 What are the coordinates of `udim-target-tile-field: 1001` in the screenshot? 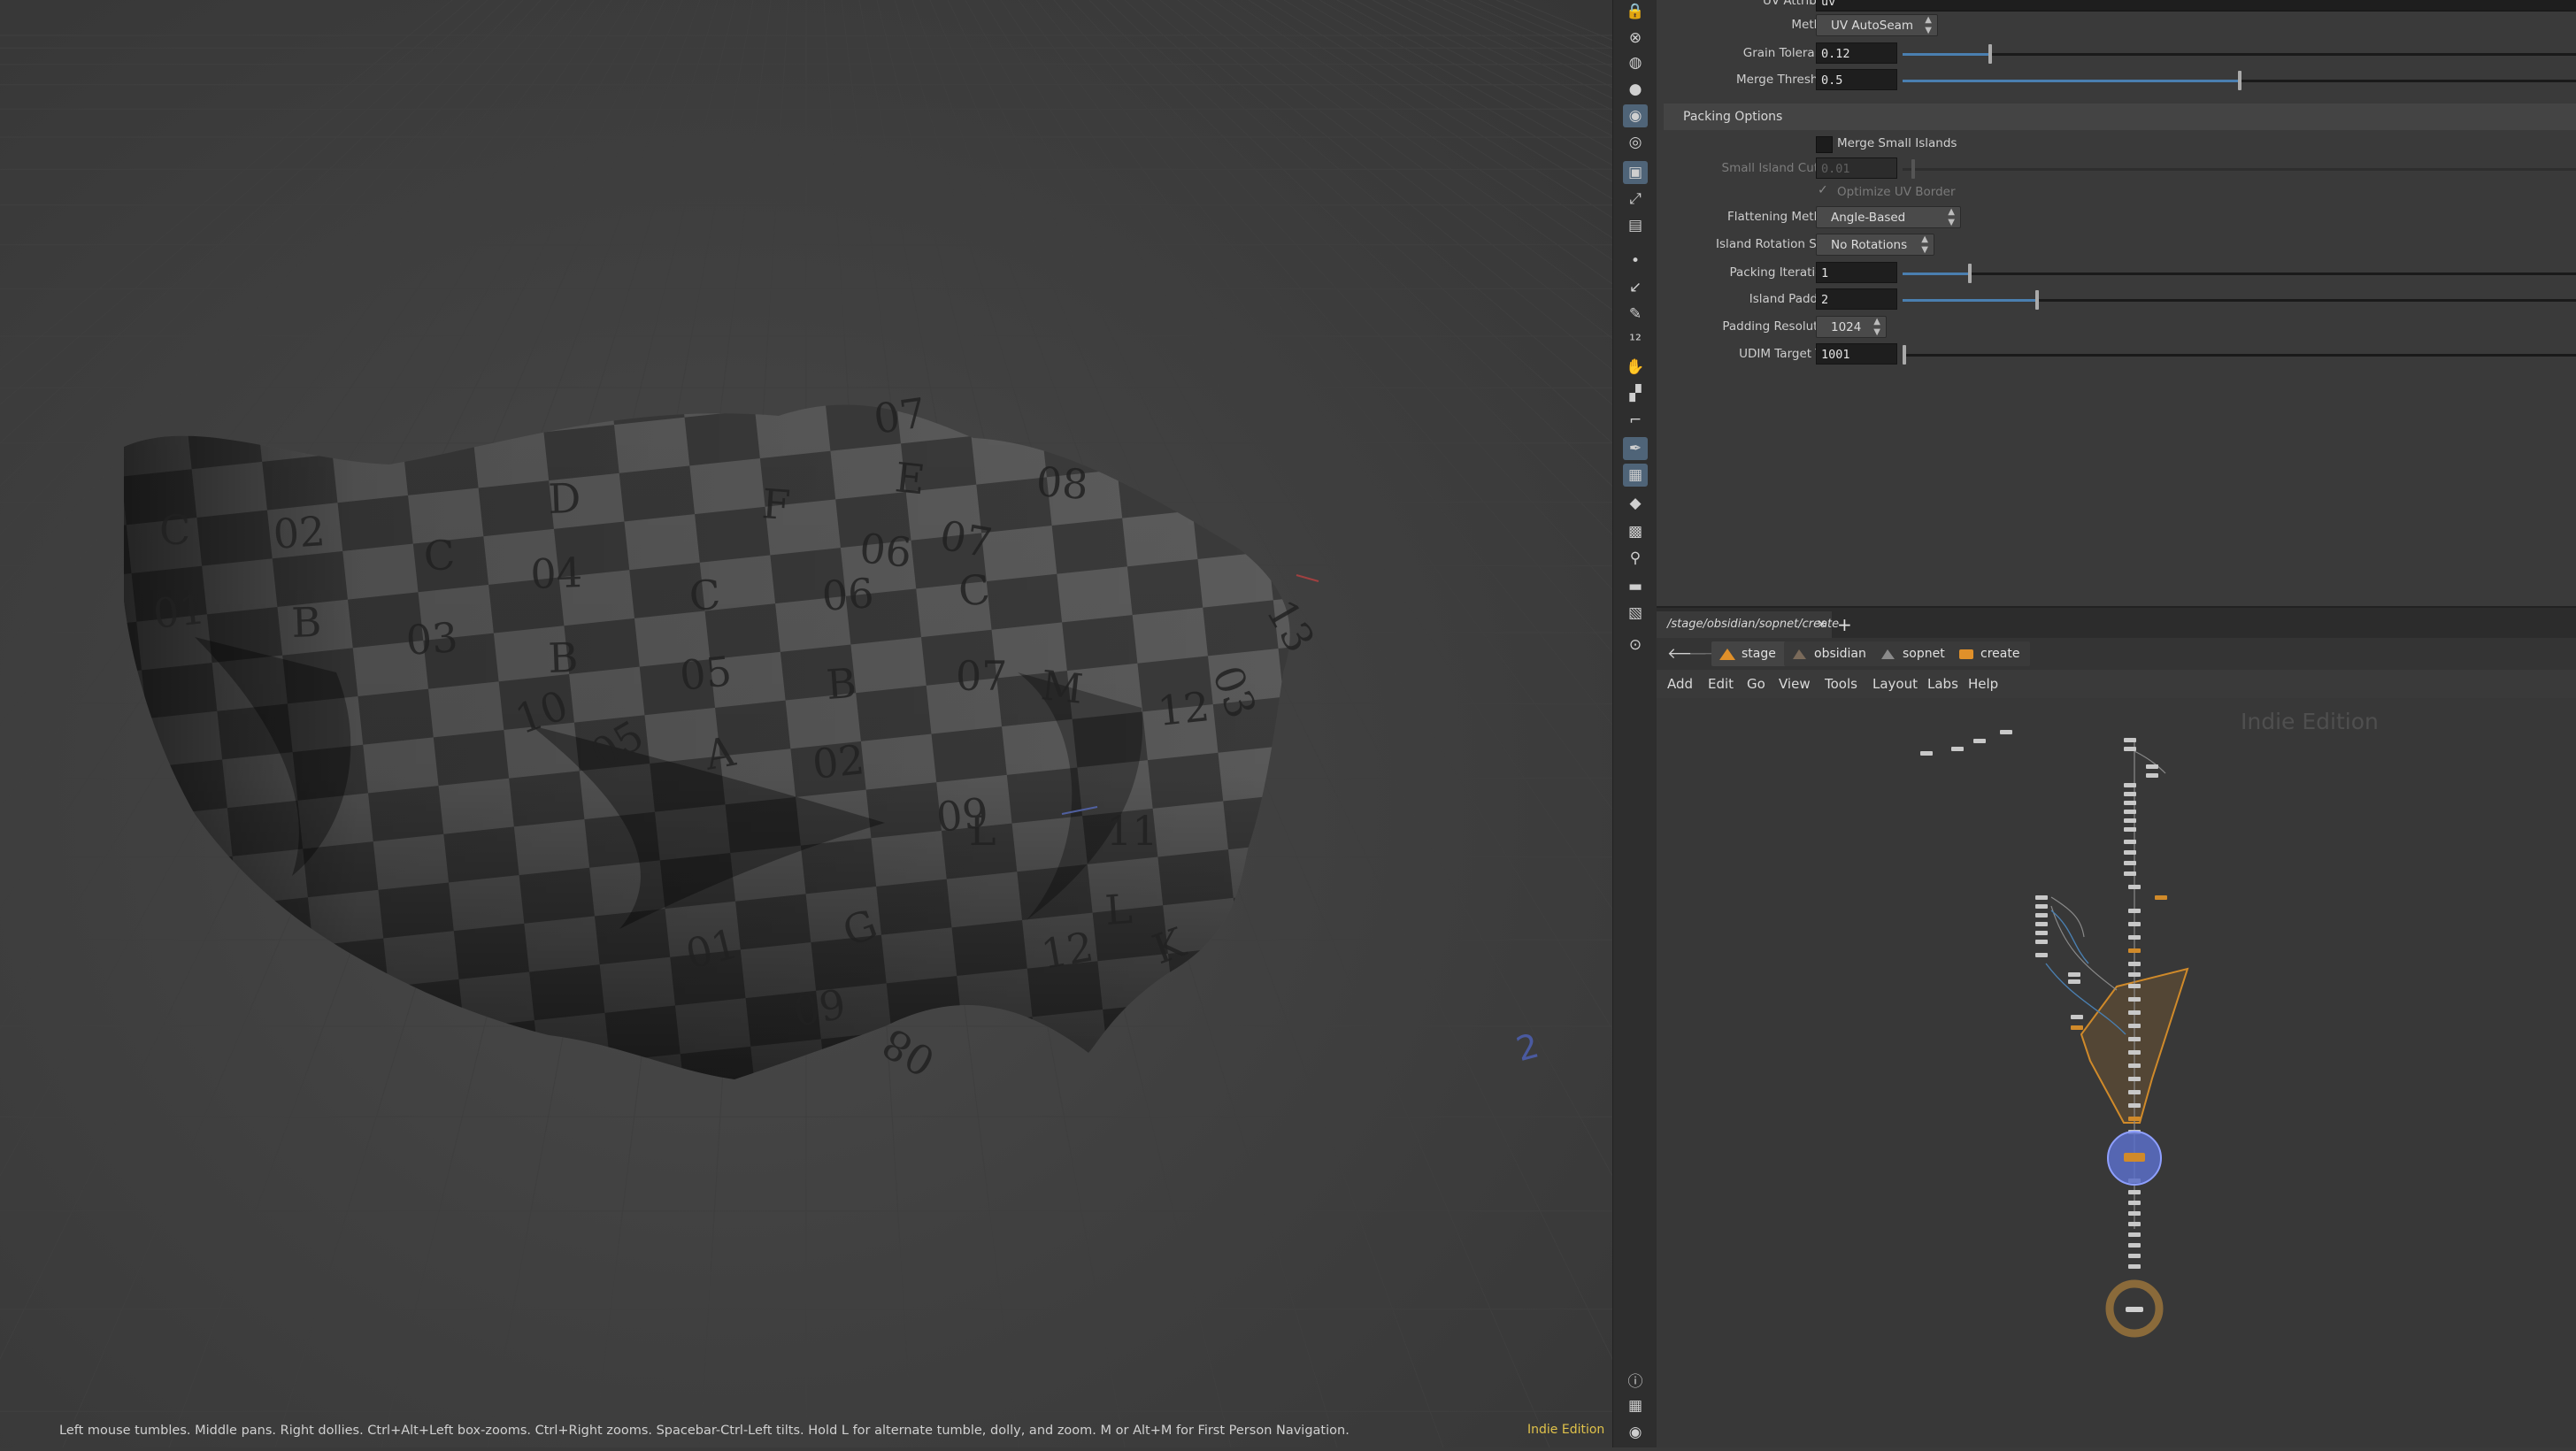 It's located at (1857, 354).